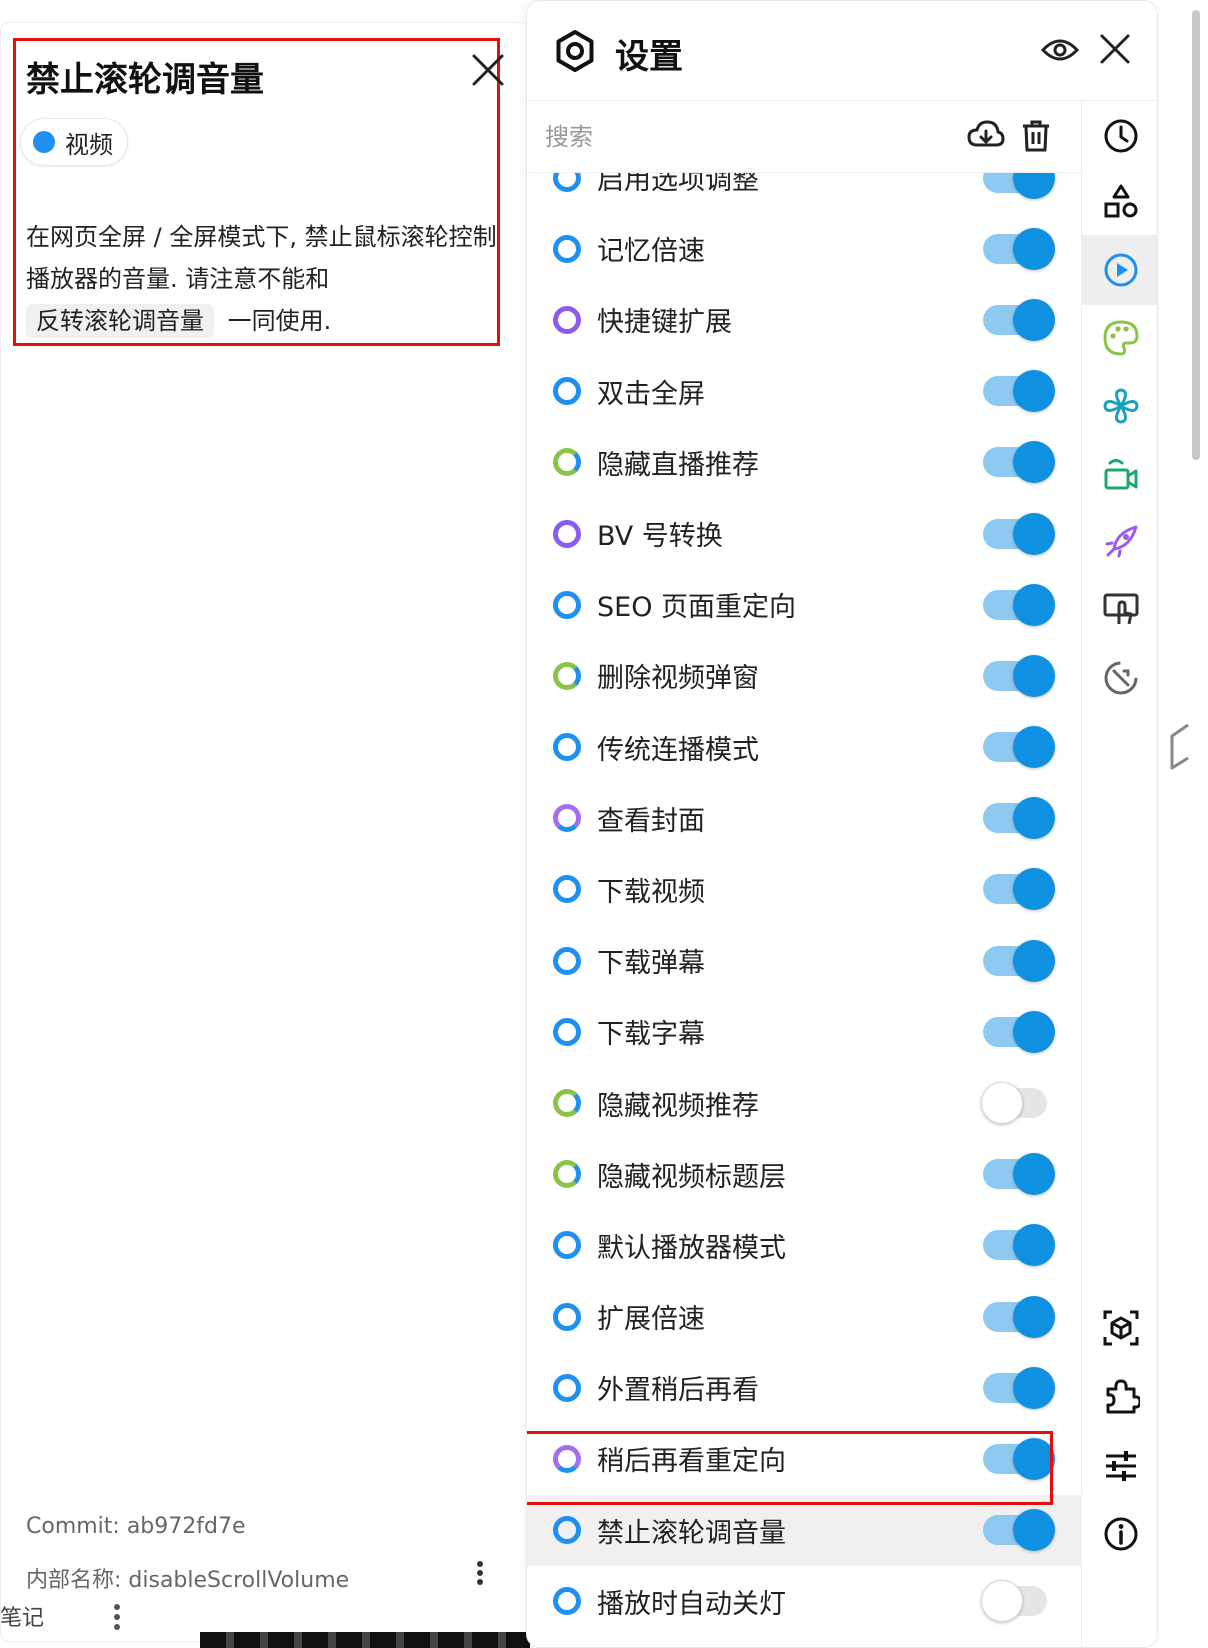  I want to click on feature-label: 播放时自动关灯, so click(691, 1604).